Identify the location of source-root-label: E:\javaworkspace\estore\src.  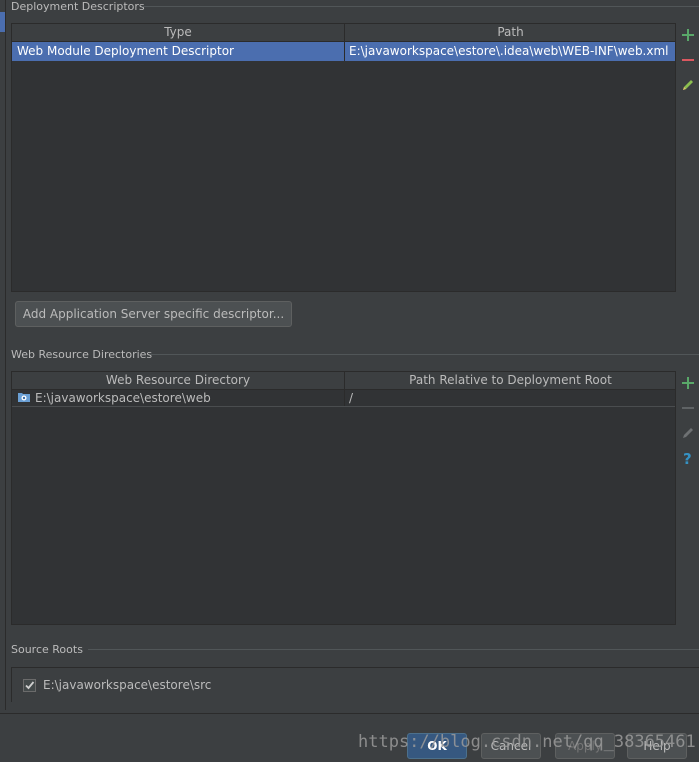
(127, 685).